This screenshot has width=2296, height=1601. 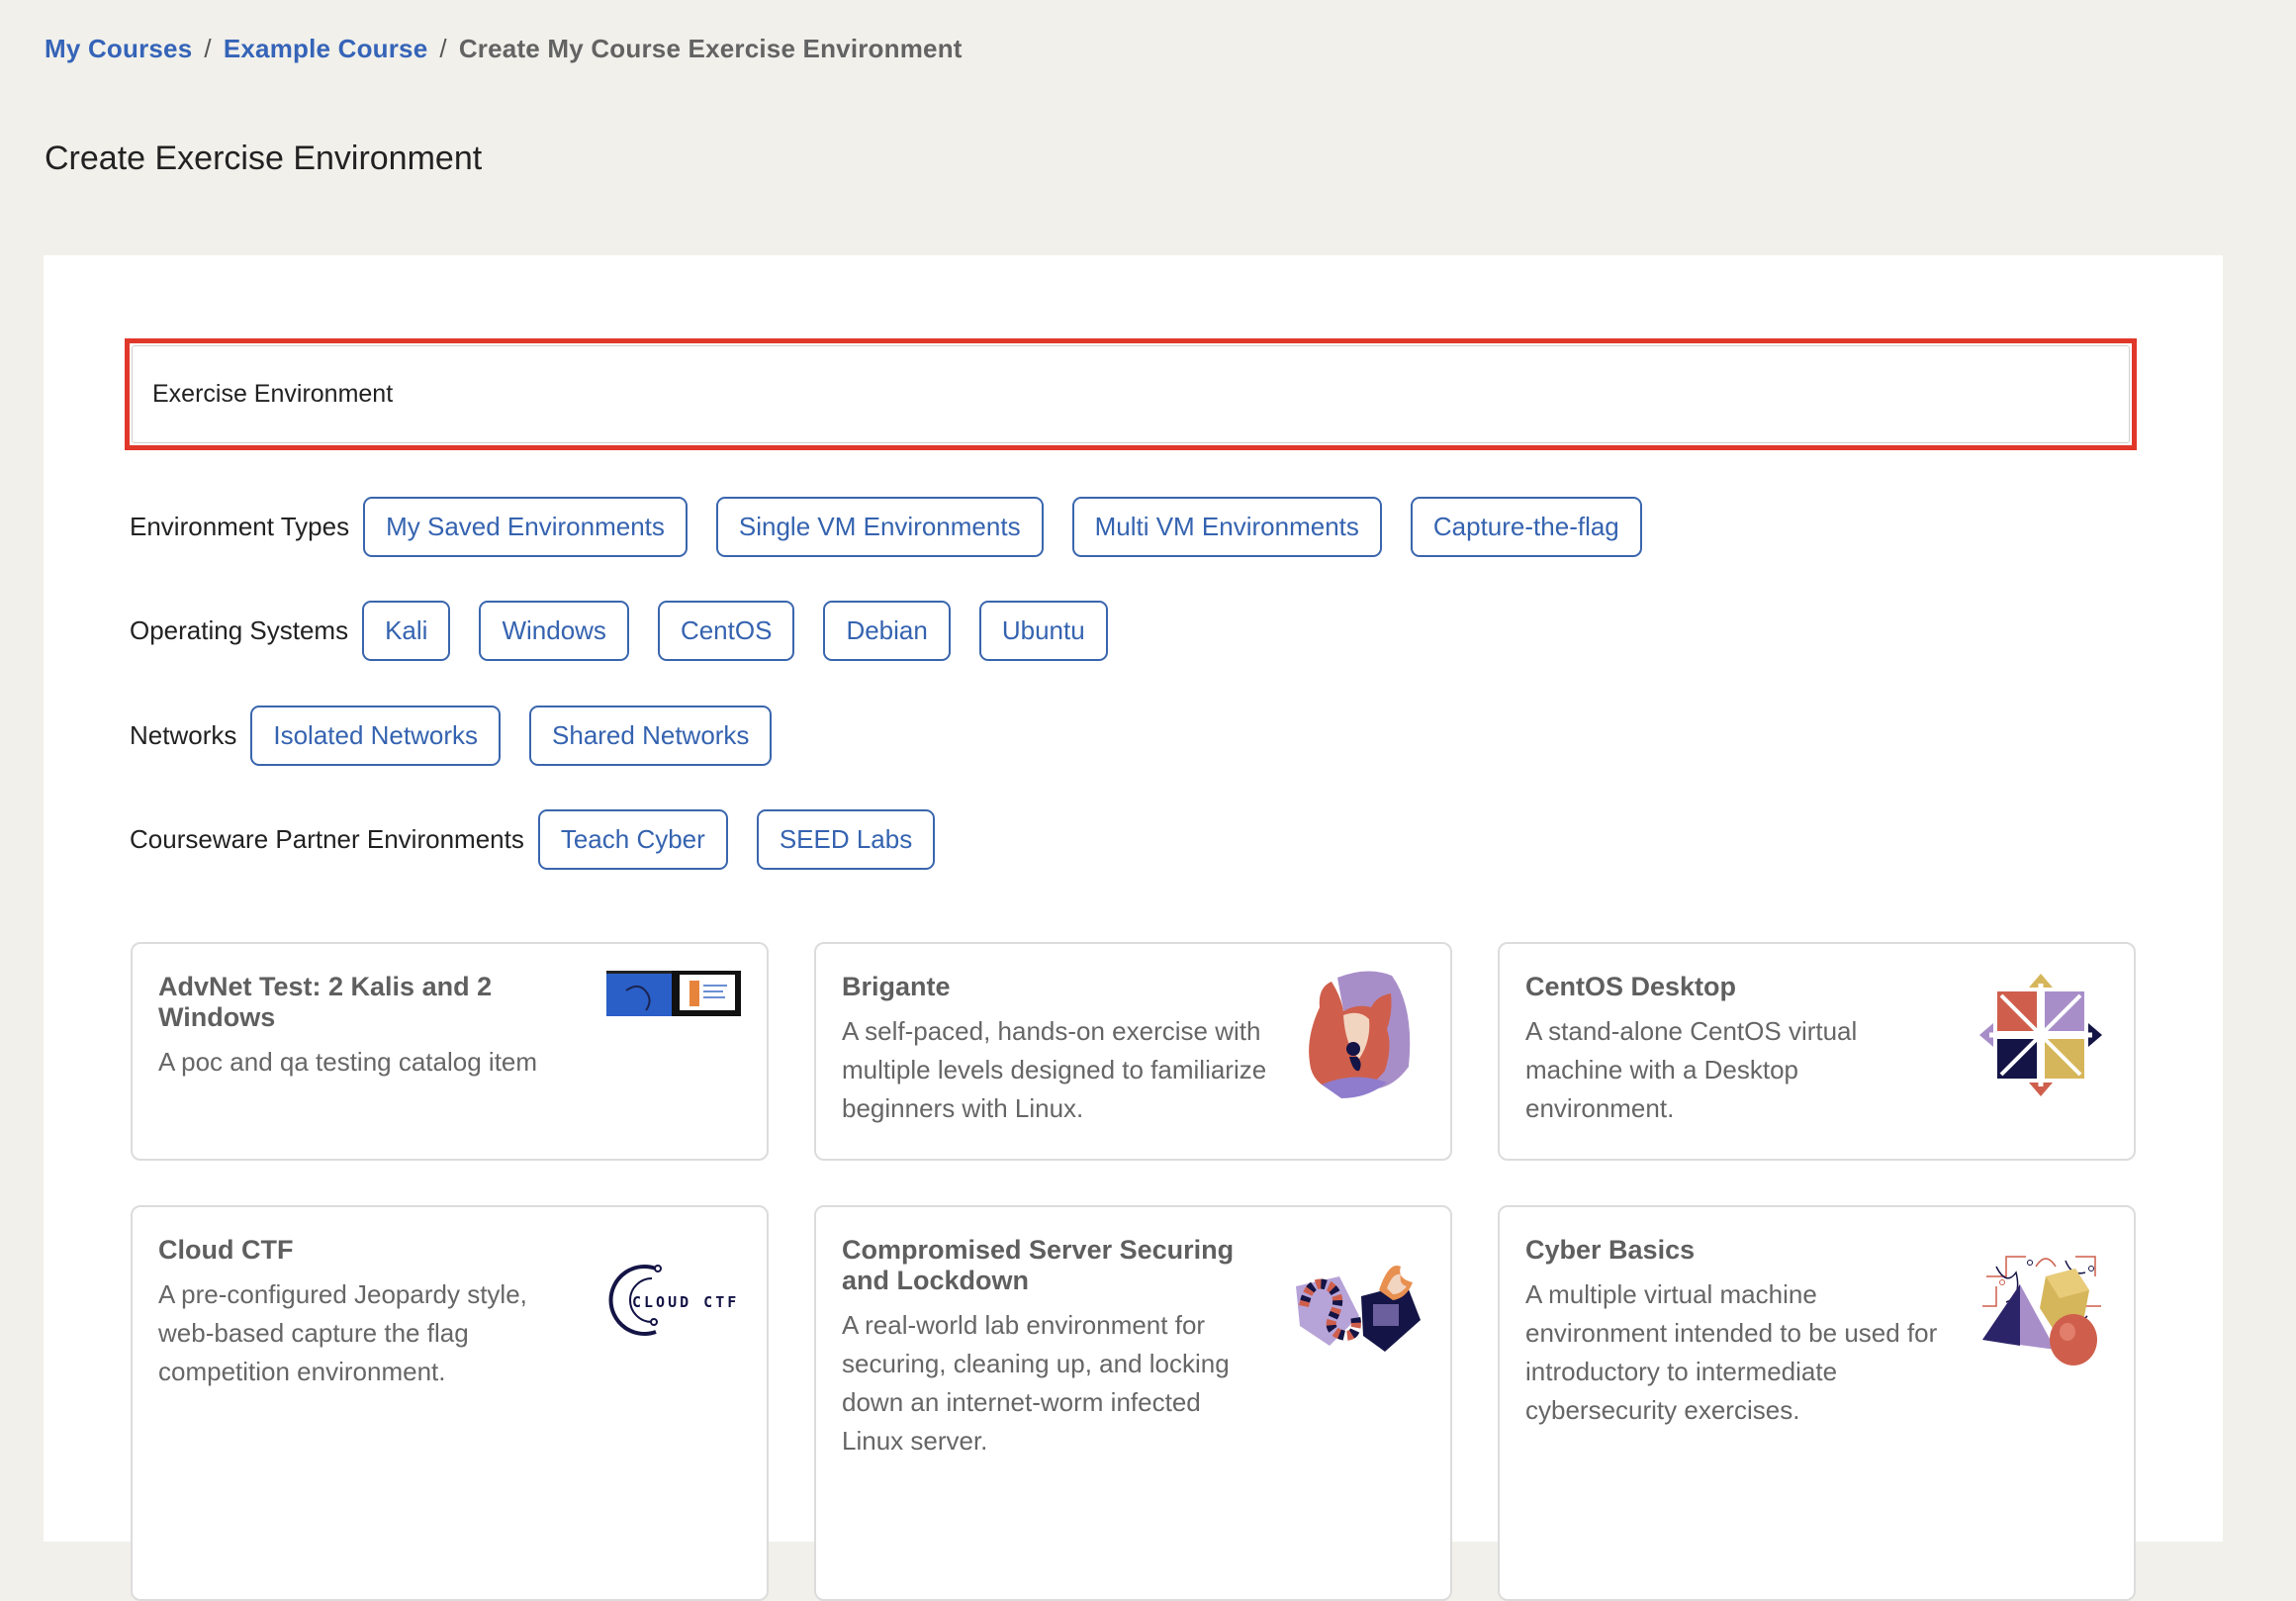 What do you see at coordinates (376, 736) in the screenshot?
I see `filter-isolated-networks: Isolated Networks` at bounding box center [376, 736].